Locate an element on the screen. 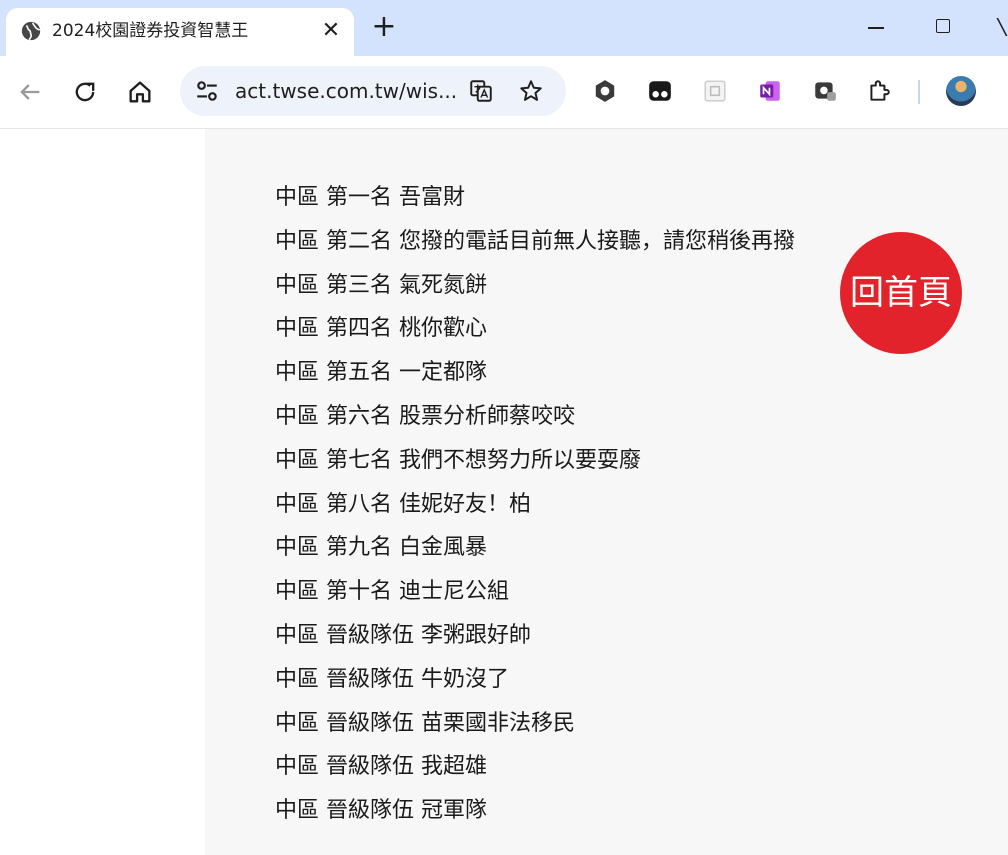 The image size is (1008, 855). minimize-button is located at coordinates (876, 27).